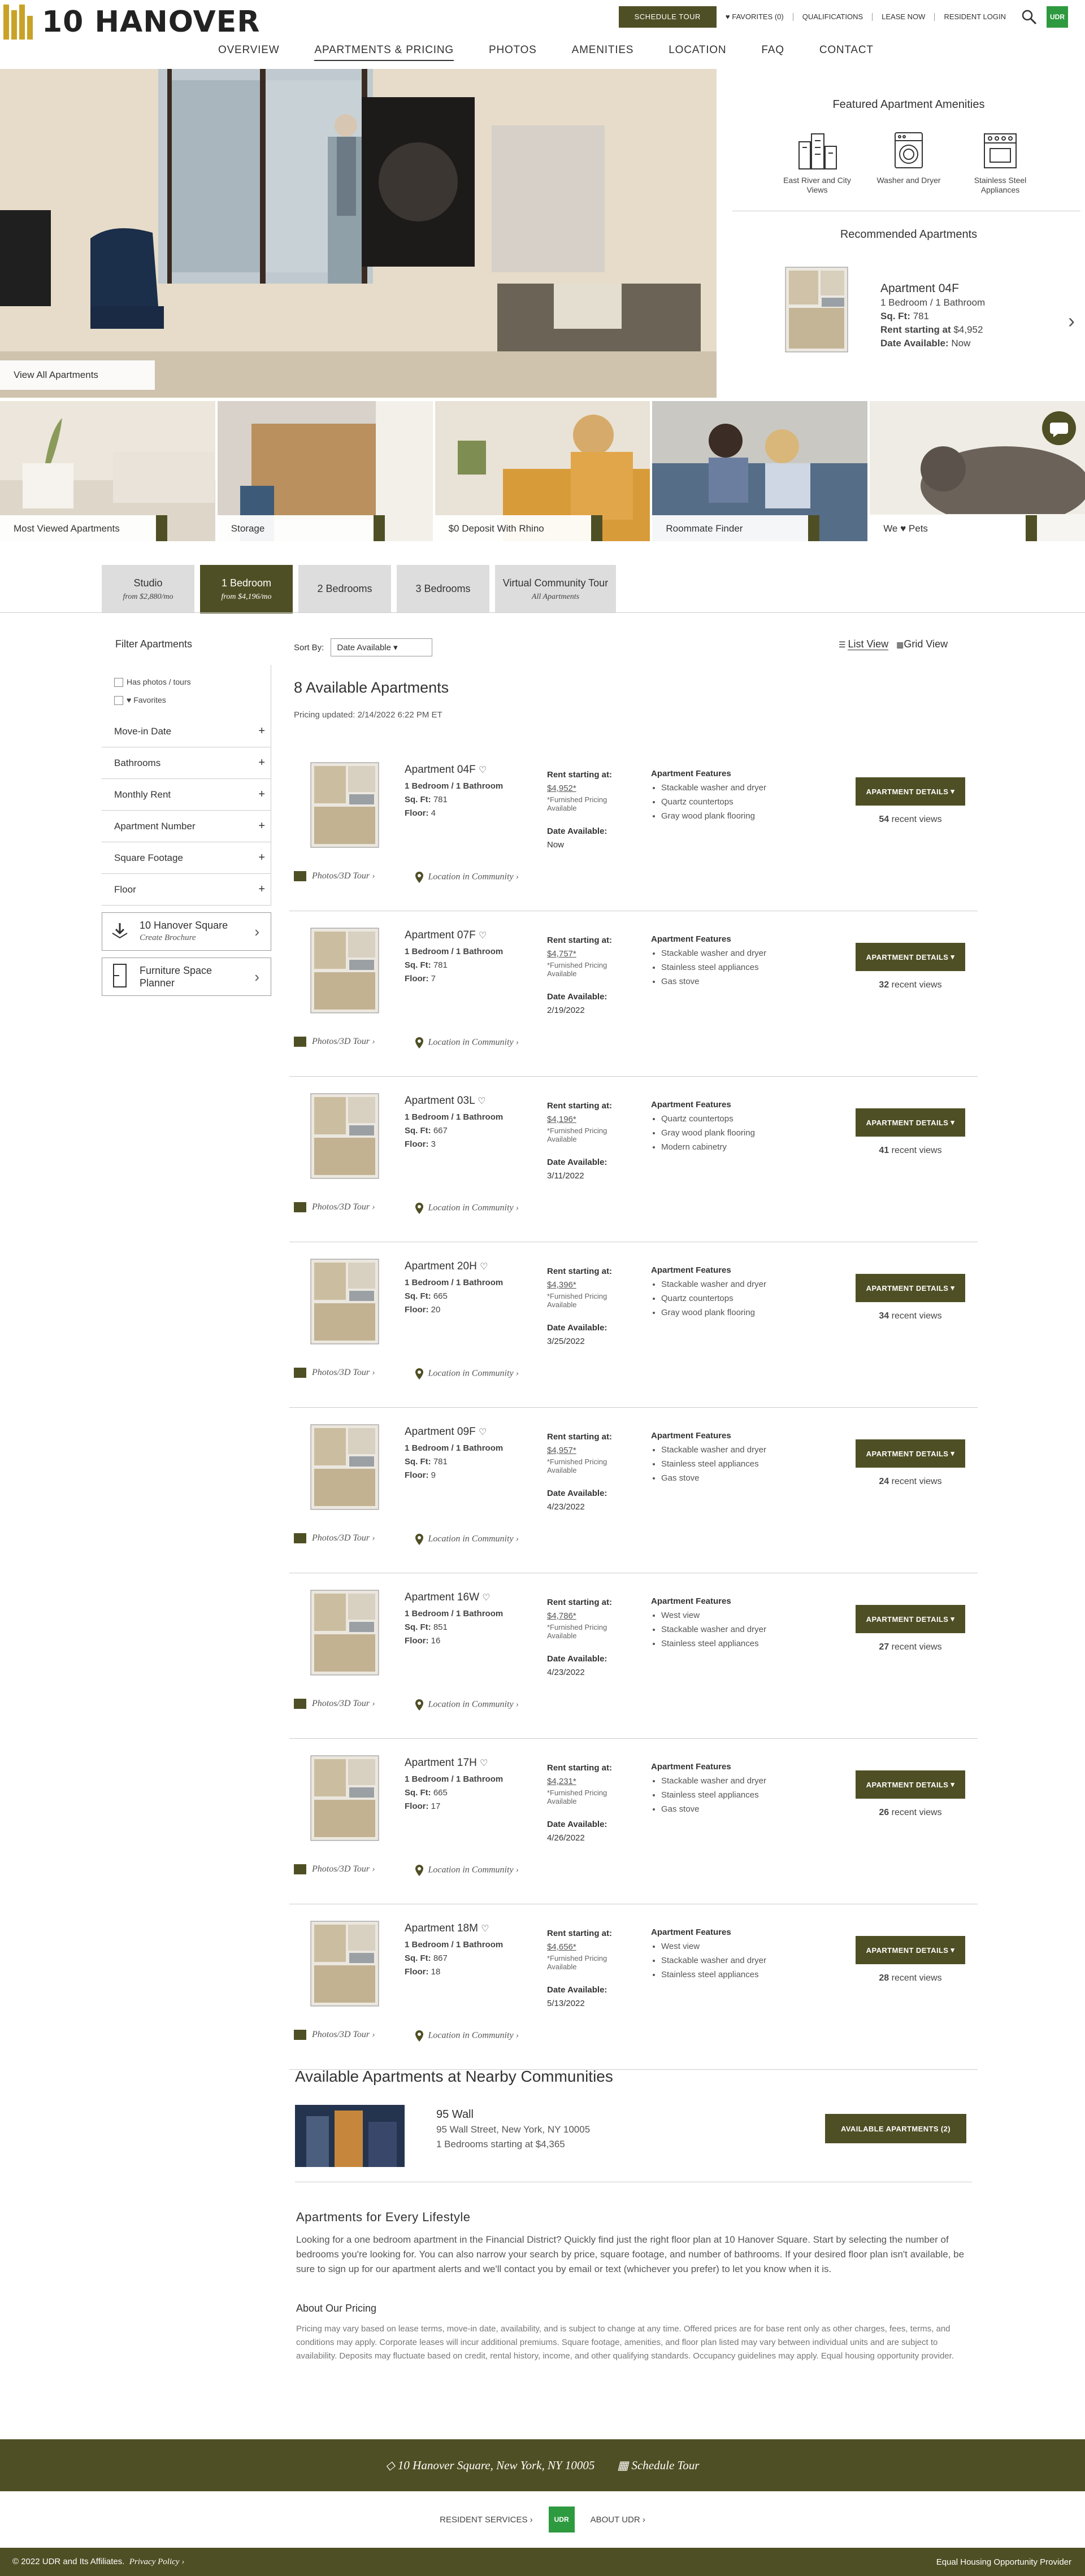 The image size is (1085, 2576). I want to click on filter-floor: Floor +, so click(186, 890).